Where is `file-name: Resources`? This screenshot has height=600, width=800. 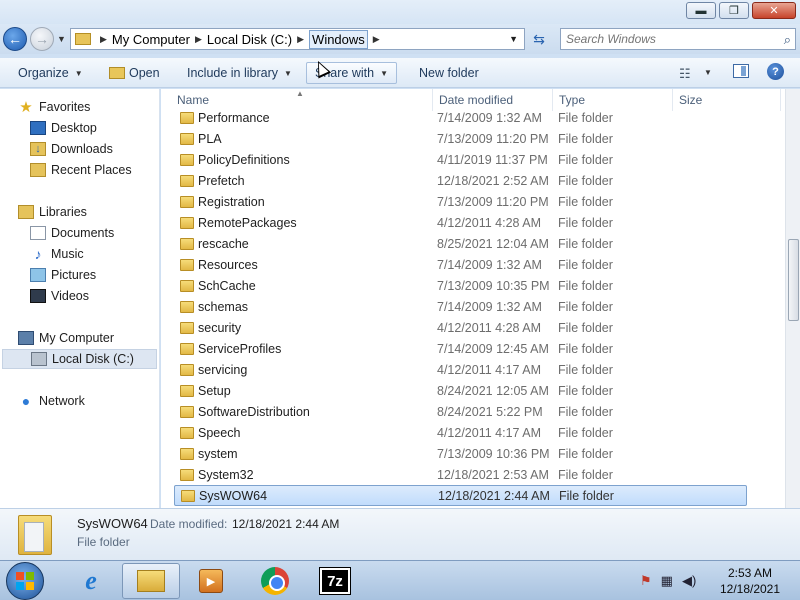 file-name: Resources is located at coordinates (228, 264).